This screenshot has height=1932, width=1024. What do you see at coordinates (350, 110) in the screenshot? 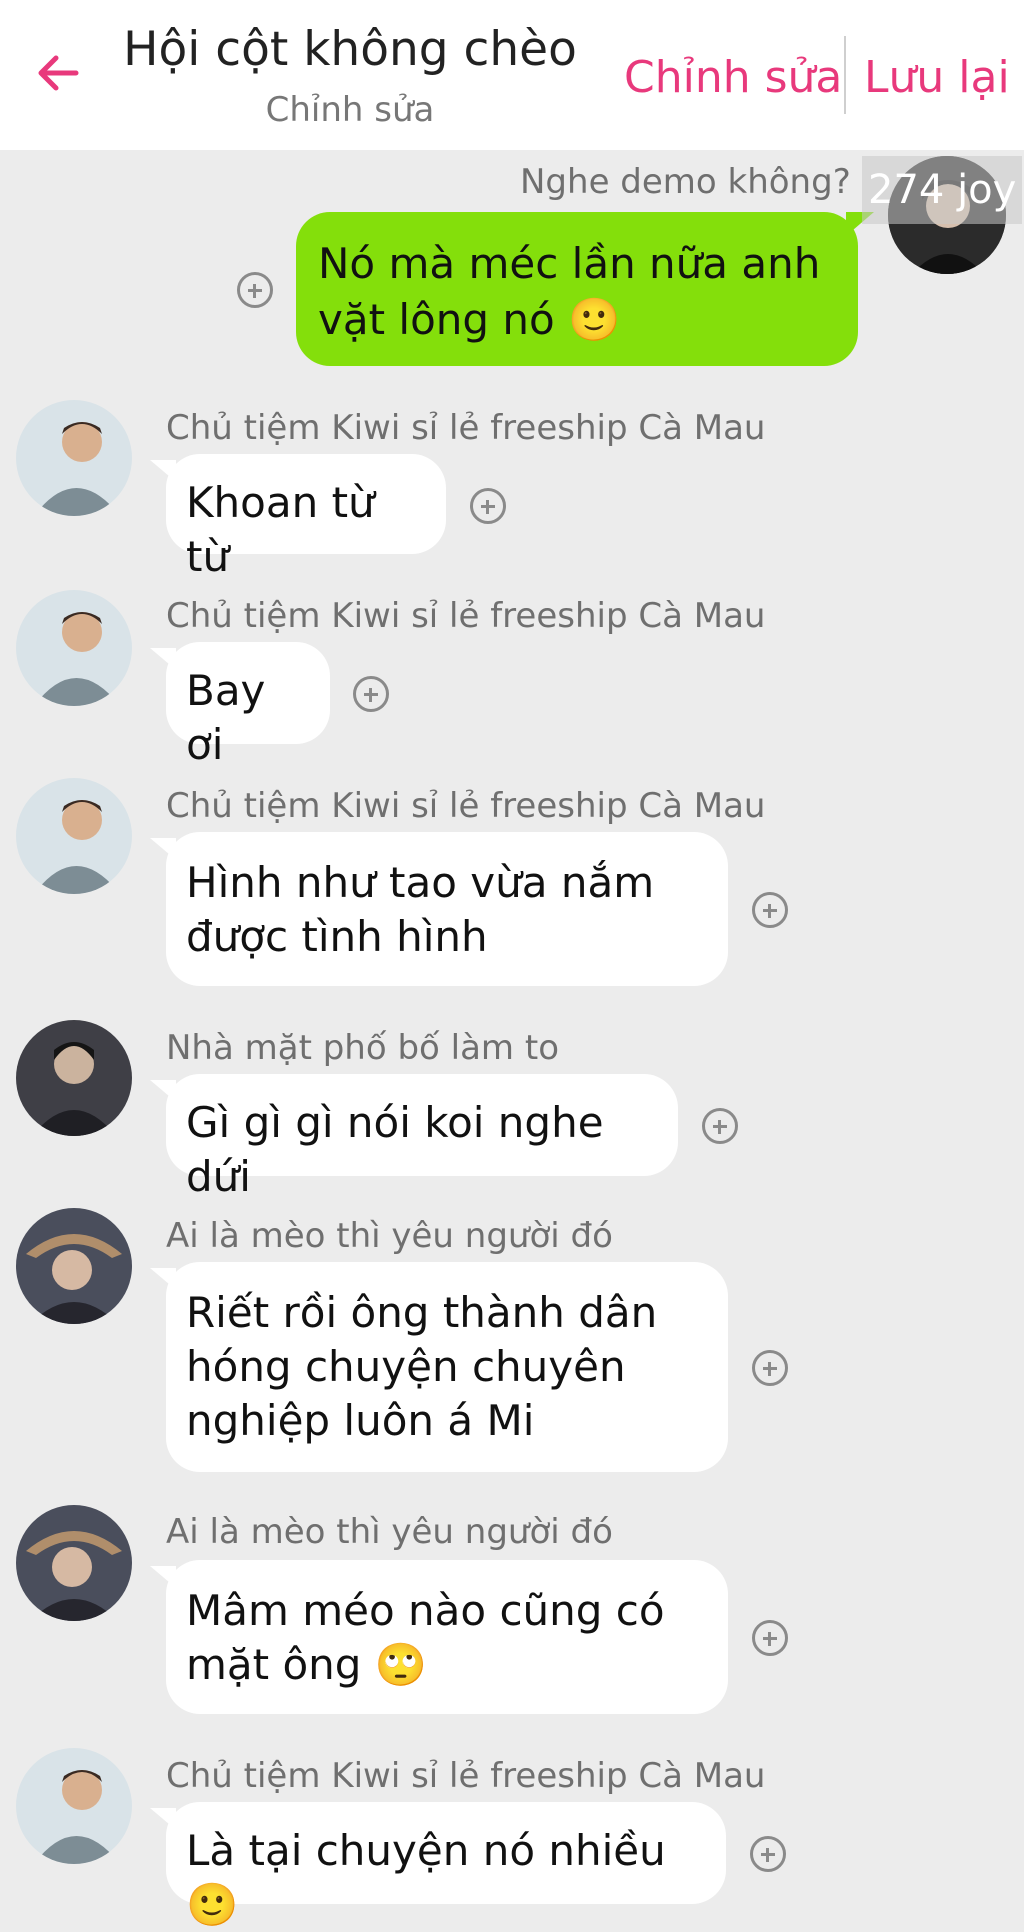
I see `chat-subtitle: Chỉnh sửa` at bounding box center [350, 110].